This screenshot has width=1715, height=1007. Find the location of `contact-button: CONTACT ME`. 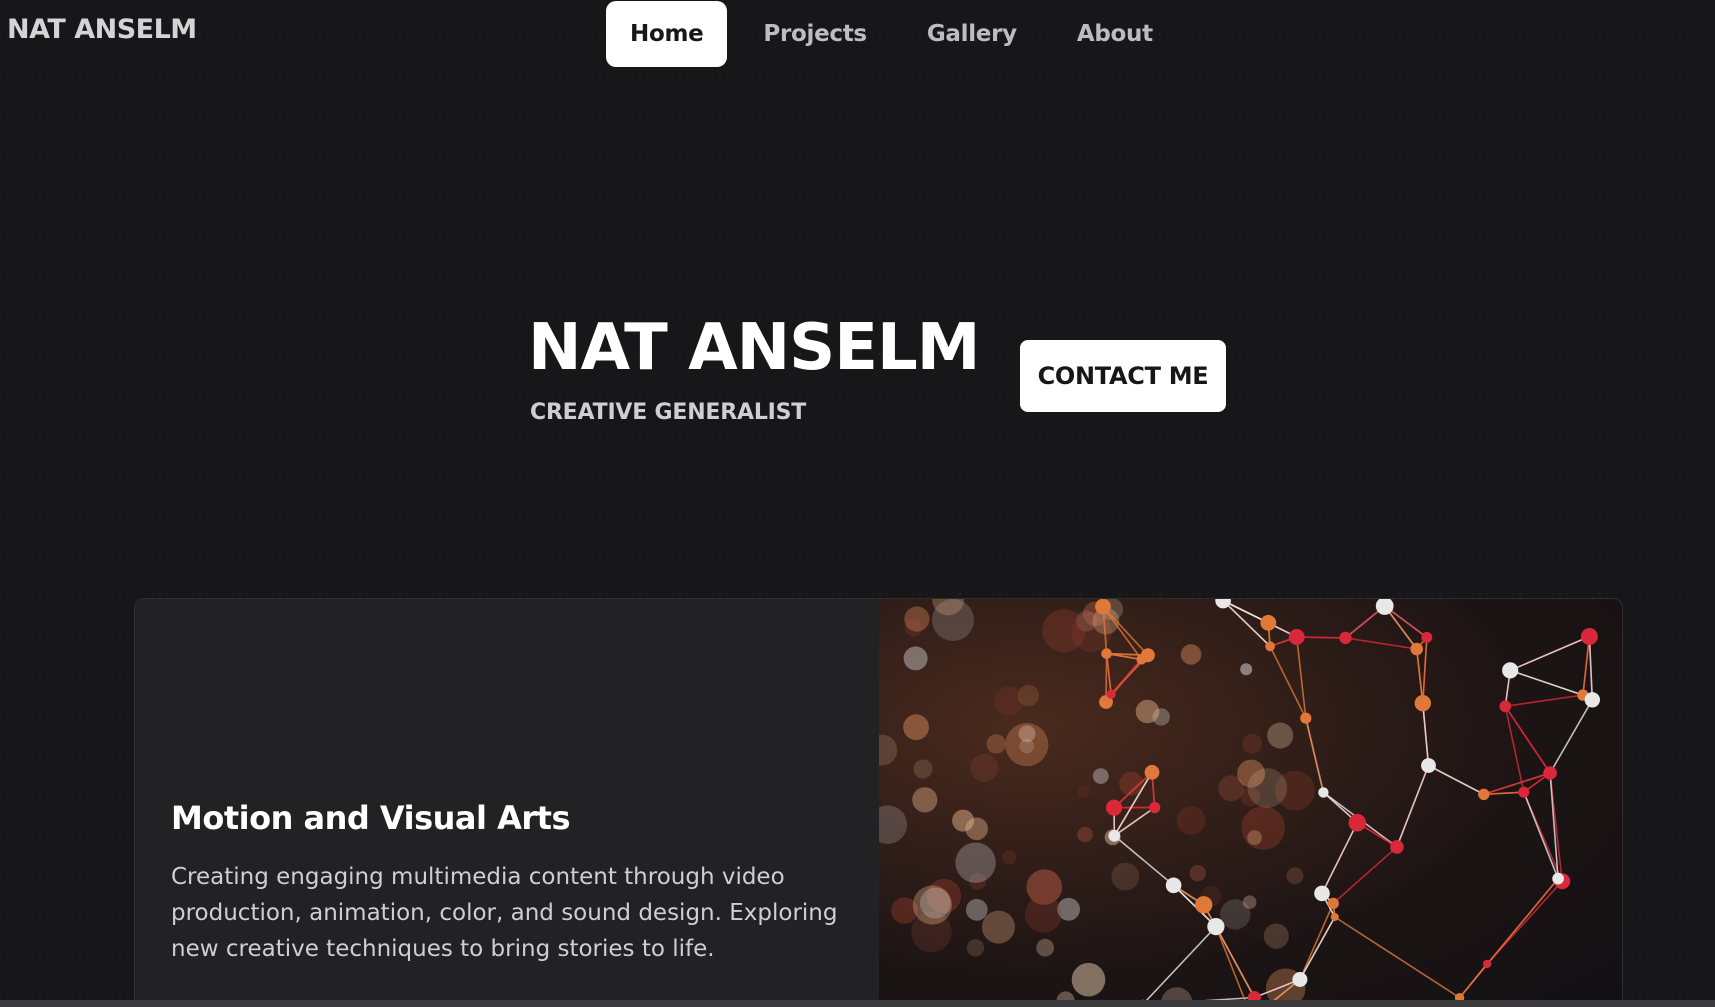

contact-button: CONTACT ME is located at coordinates (1123, 376).